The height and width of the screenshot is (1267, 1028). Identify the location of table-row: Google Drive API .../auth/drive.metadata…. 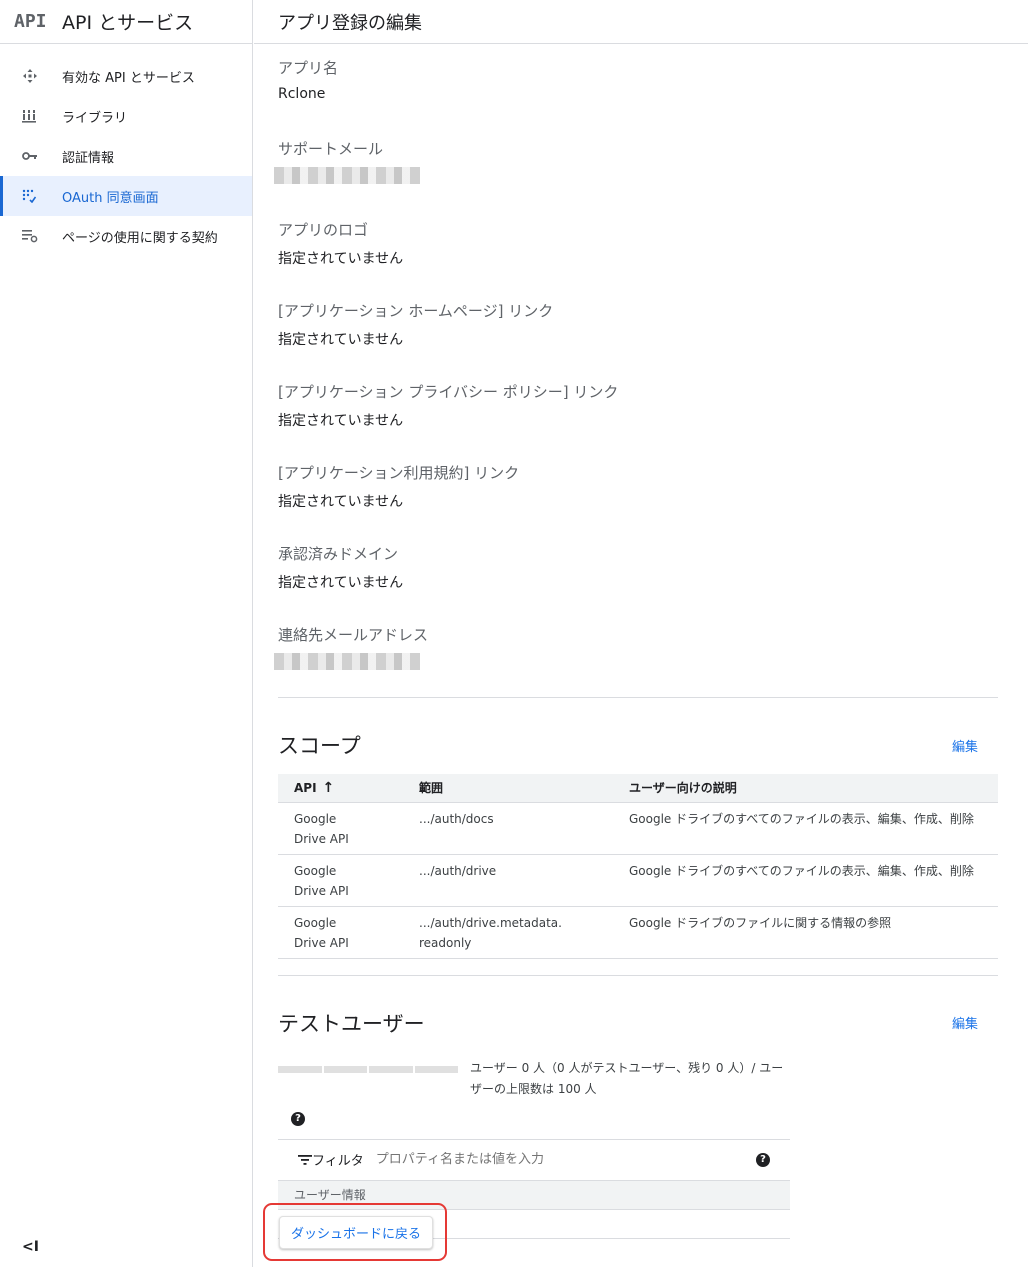
(638, 932).